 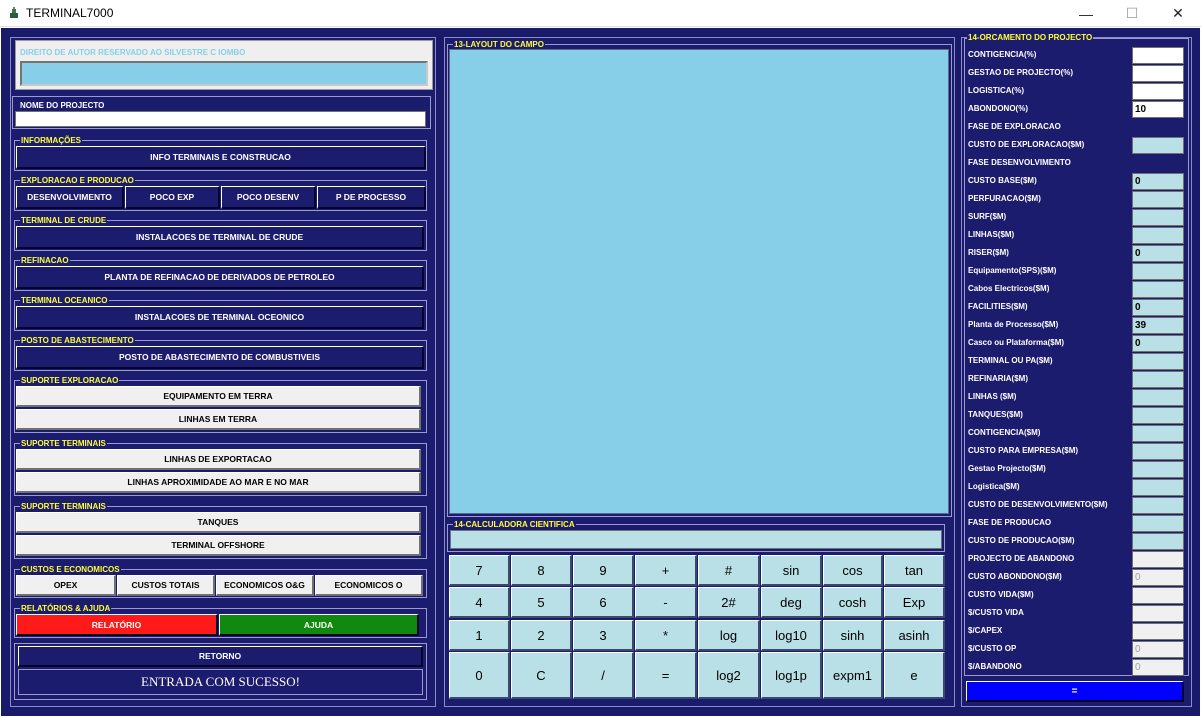 What do you see at coordinates (853, 635) in the screenshot?
I see `calc-key-sinh: sinh` at bounding box center [853, 635].